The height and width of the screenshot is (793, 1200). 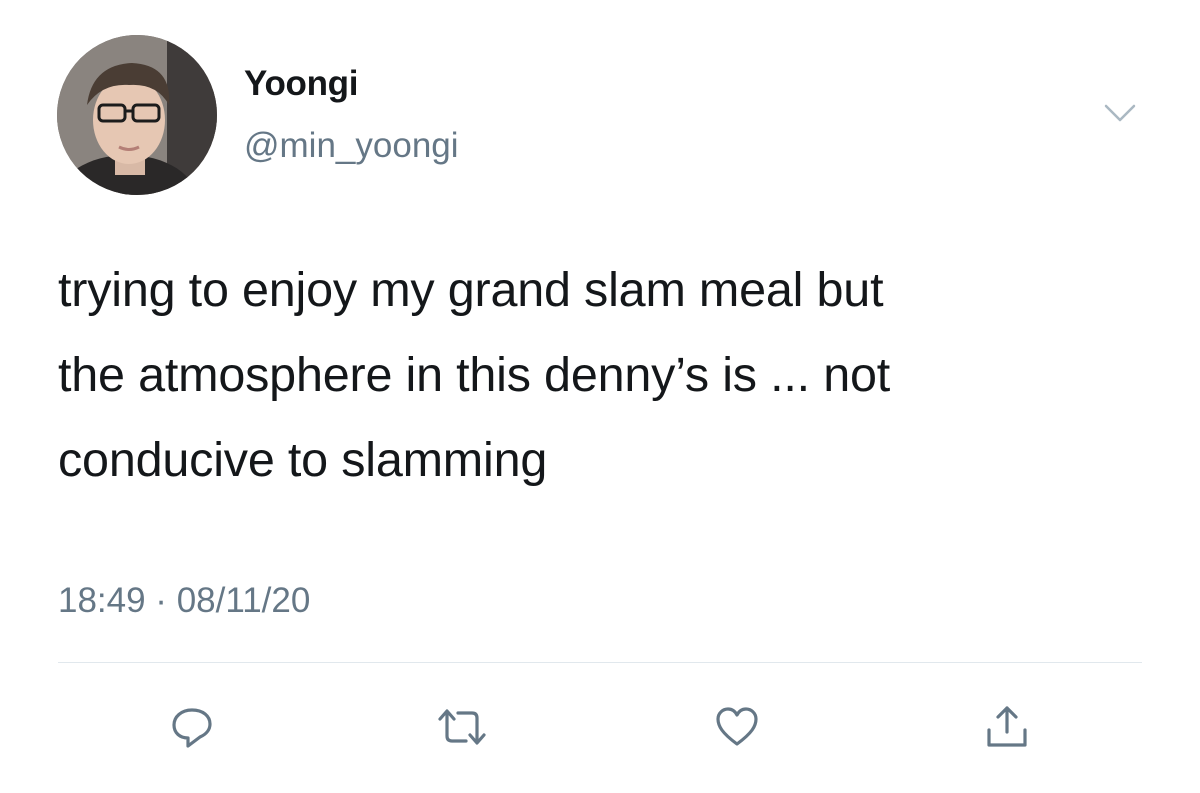 I want to click on tweet-text-line: trying to enjoy my grand slam meal but, so click(x=471, y=290).